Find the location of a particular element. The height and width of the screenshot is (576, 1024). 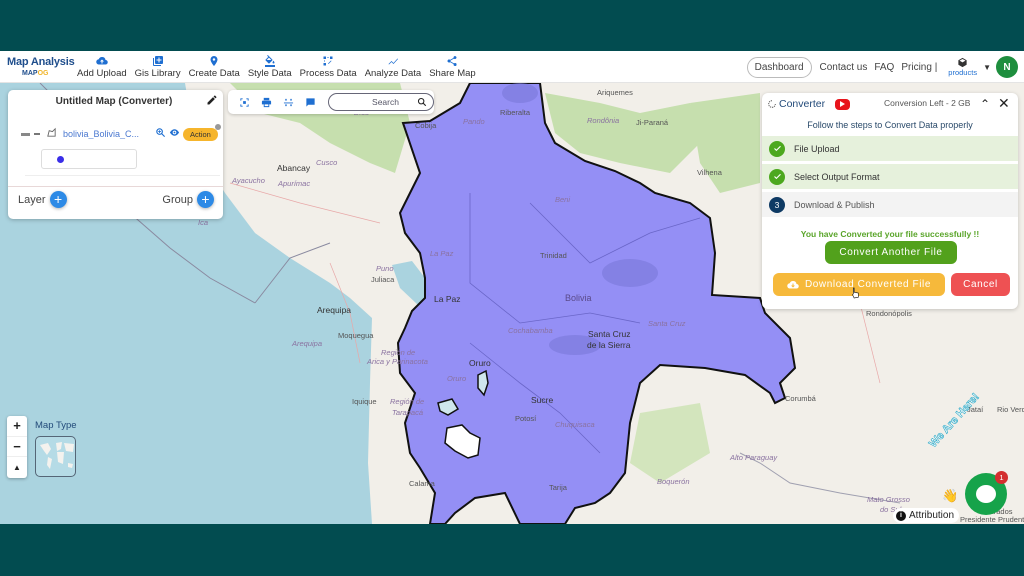

zoom-to-layer-icon is located at coordinates (160, 134).